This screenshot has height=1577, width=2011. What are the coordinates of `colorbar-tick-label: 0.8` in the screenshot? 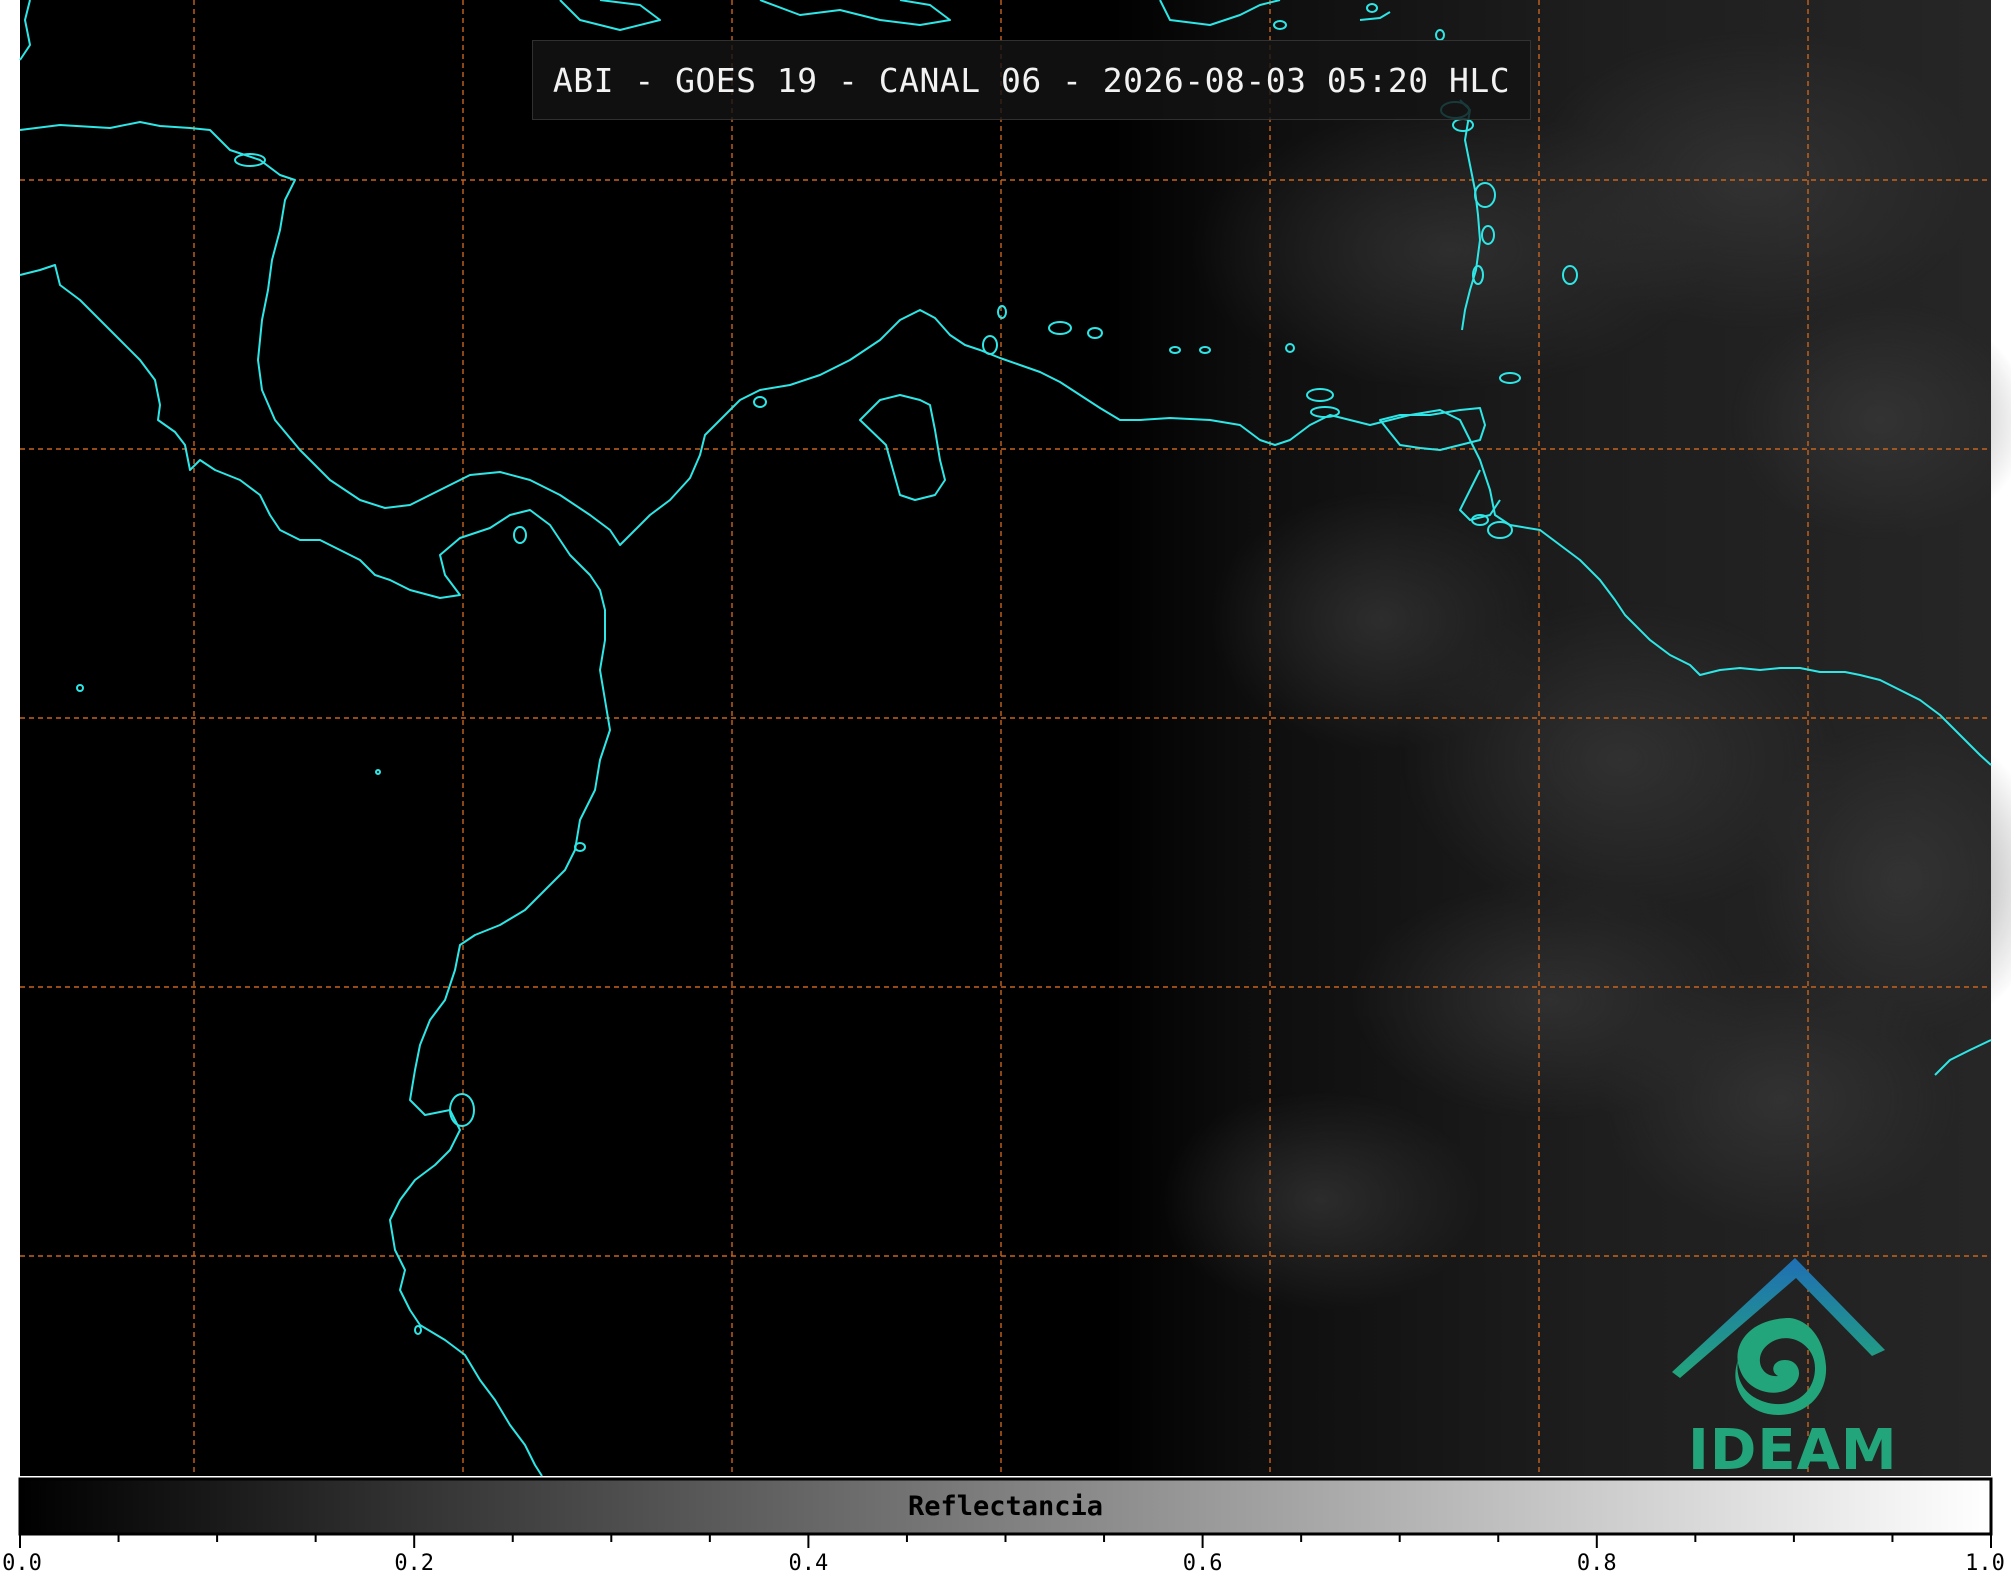 It's located at (1596, 1563).